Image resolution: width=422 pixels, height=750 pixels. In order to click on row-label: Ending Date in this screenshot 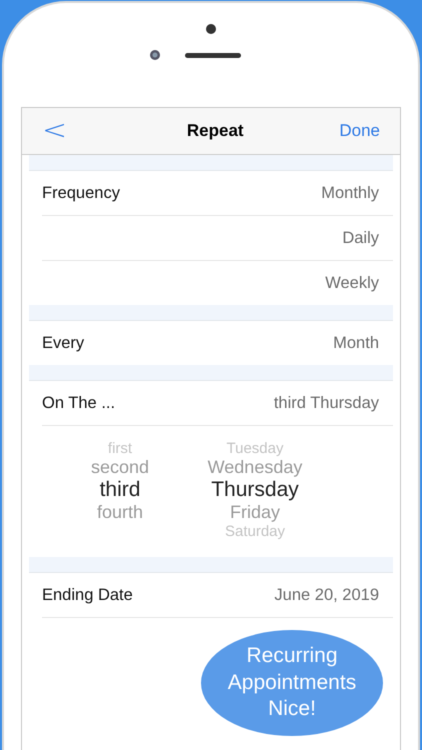, I will do `click(87, 595)`.